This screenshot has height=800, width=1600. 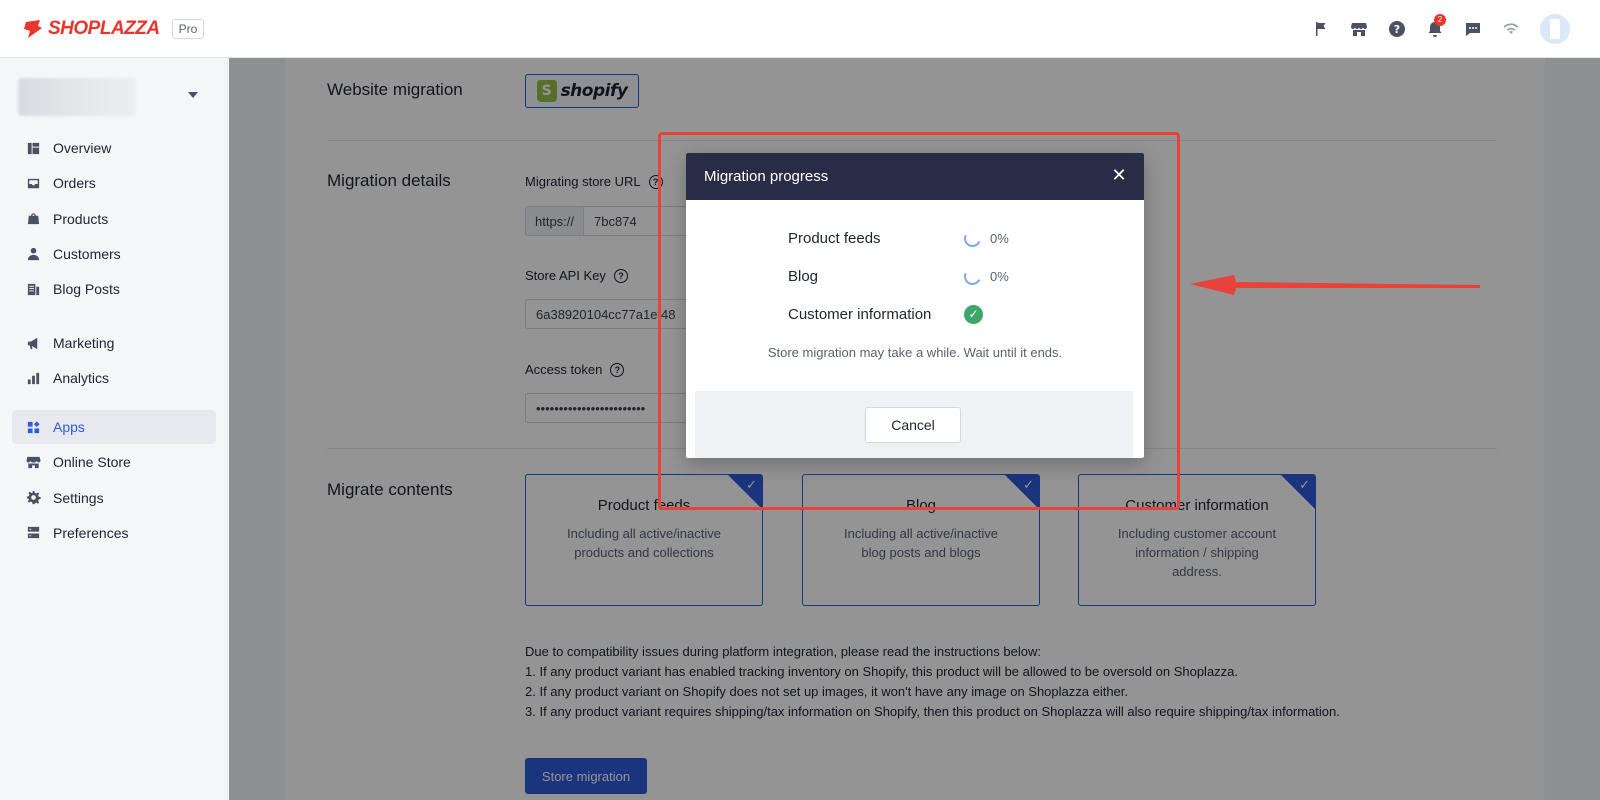 What do you see at coordinates (800, 29) in the screenshot?
I see `top-bar: SHOPLAZZA Pro ? 2` at bounding box center [800, 29].